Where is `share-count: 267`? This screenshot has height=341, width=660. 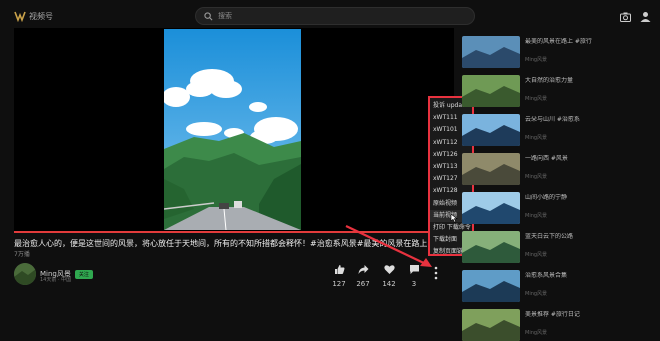 share-count: 267 is located at coordinates (363, 284).